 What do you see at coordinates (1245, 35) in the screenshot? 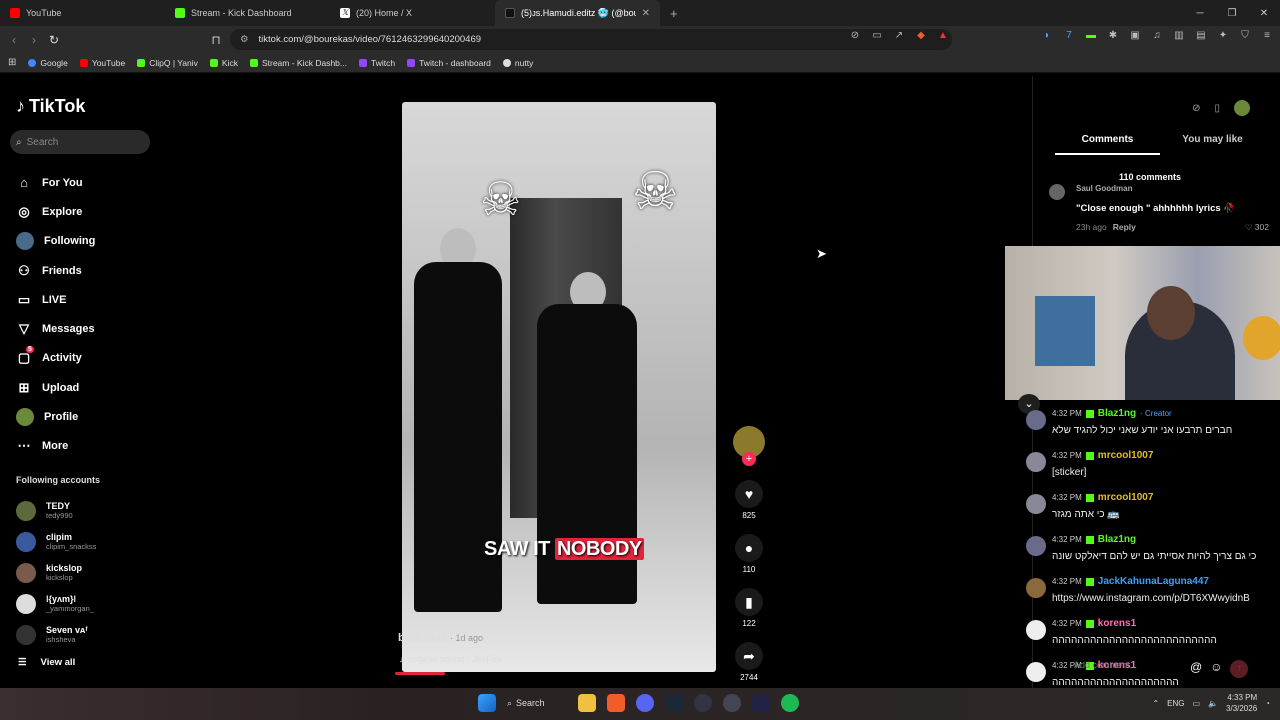
I see `vpn-icon: ⛉` at bounding box center [1245, 35].